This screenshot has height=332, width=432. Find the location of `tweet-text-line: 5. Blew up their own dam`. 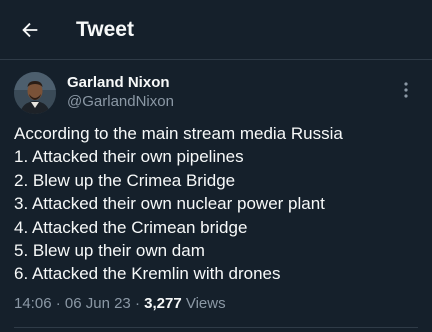

tweet-text-line: 5. Blew up their own dam is located at coordinates (109, 251).